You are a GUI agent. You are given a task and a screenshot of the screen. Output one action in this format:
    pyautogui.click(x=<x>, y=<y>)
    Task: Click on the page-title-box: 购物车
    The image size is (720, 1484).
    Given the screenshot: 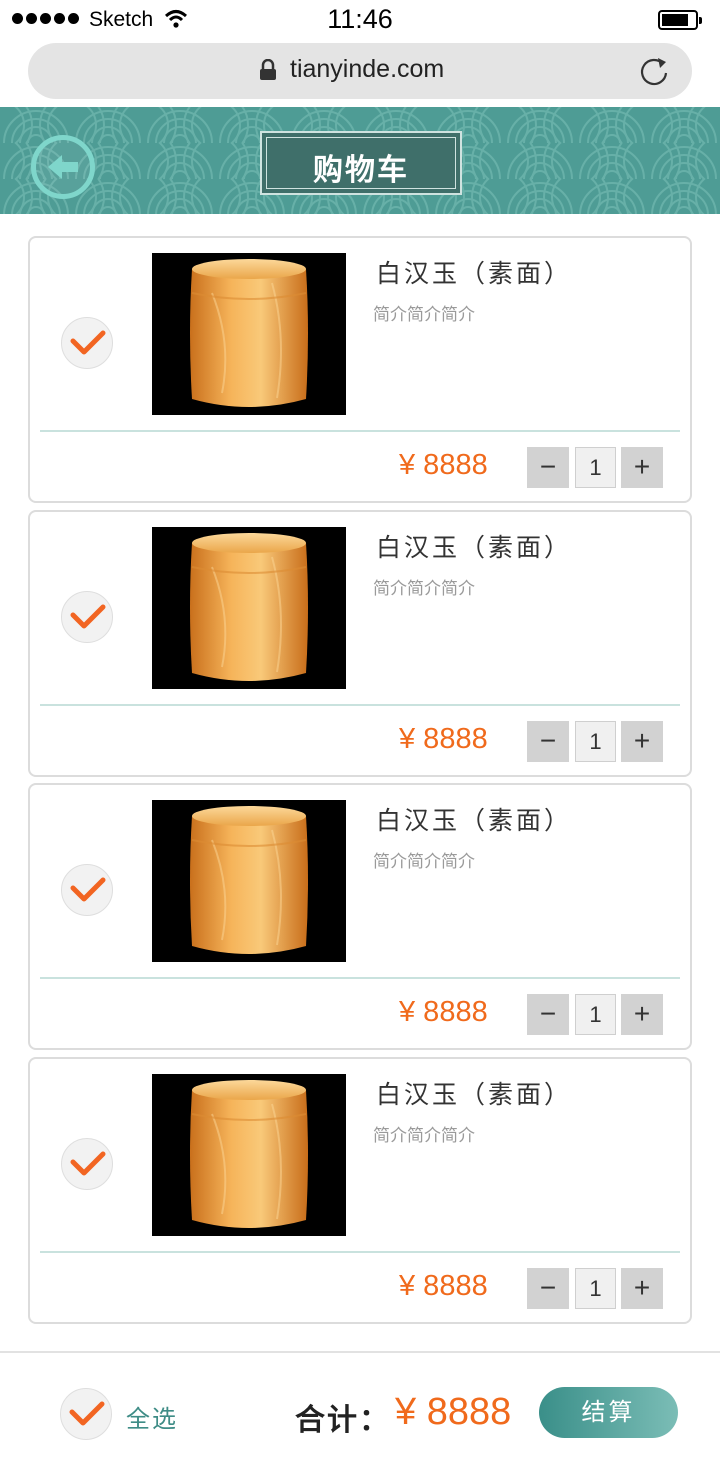 What is the action you would take?
    pyautogui.click(x=361, y=163)
    